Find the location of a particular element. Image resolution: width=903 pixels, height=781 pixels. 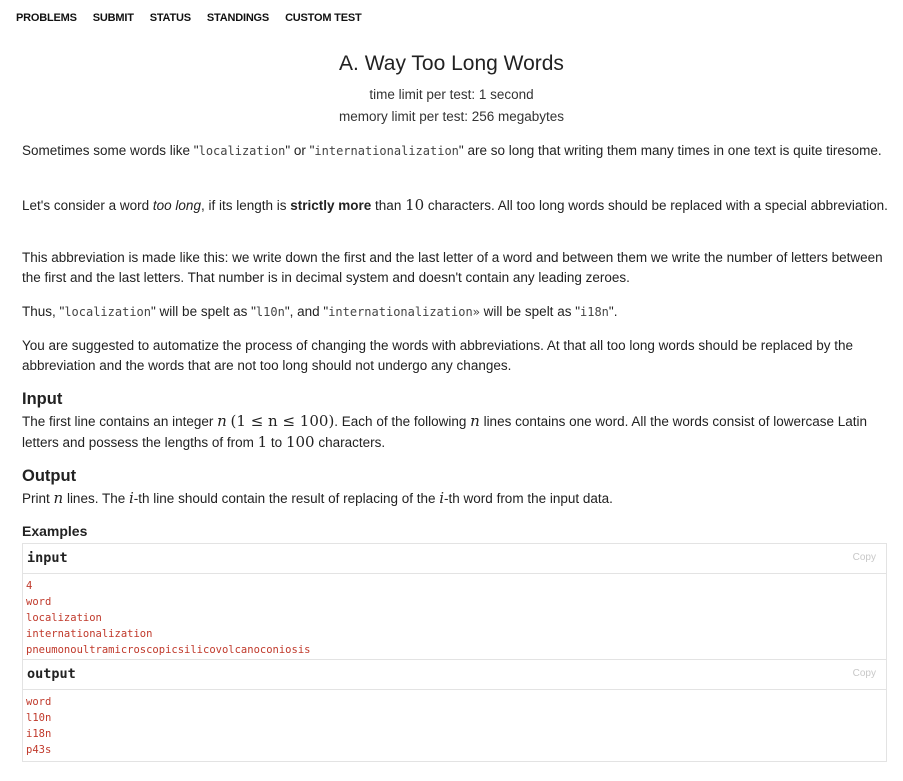

output-line: i18n is located at coordinates (39, 734).